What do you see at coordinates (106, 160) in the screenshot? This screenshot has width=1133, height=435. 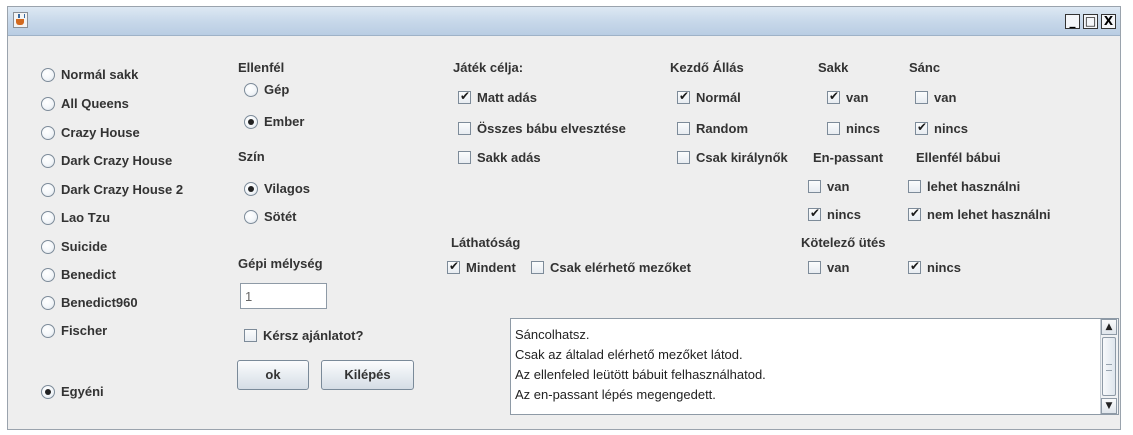 I see `variant-option: Dark Crazy House` at bounding box center [106, 160].